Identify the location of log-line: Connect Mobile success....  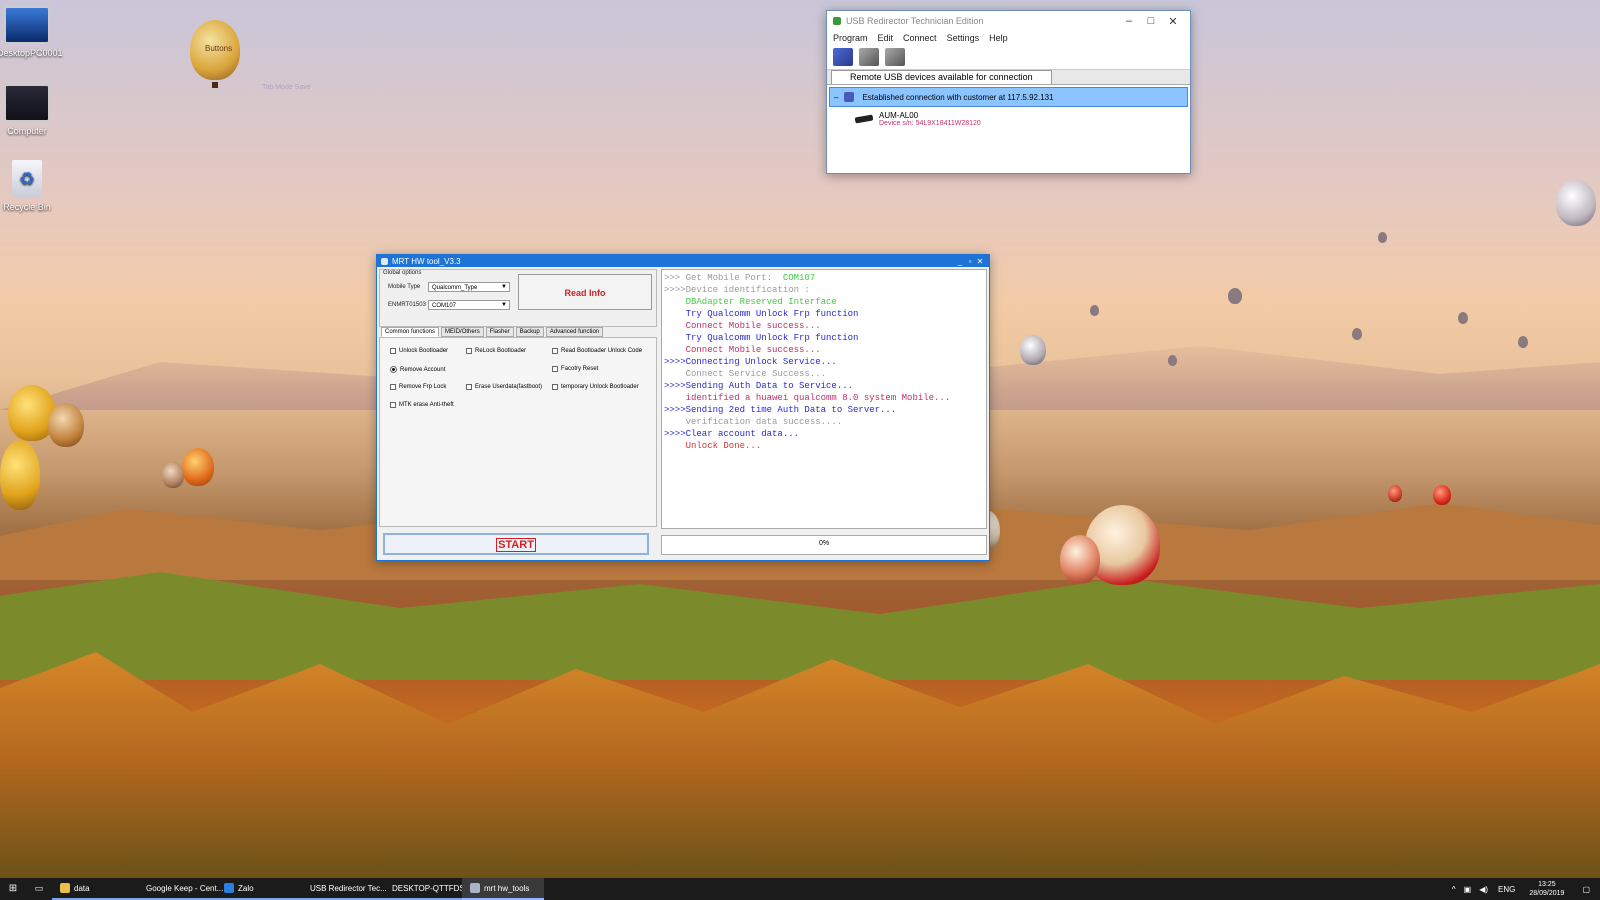
(742, 350).